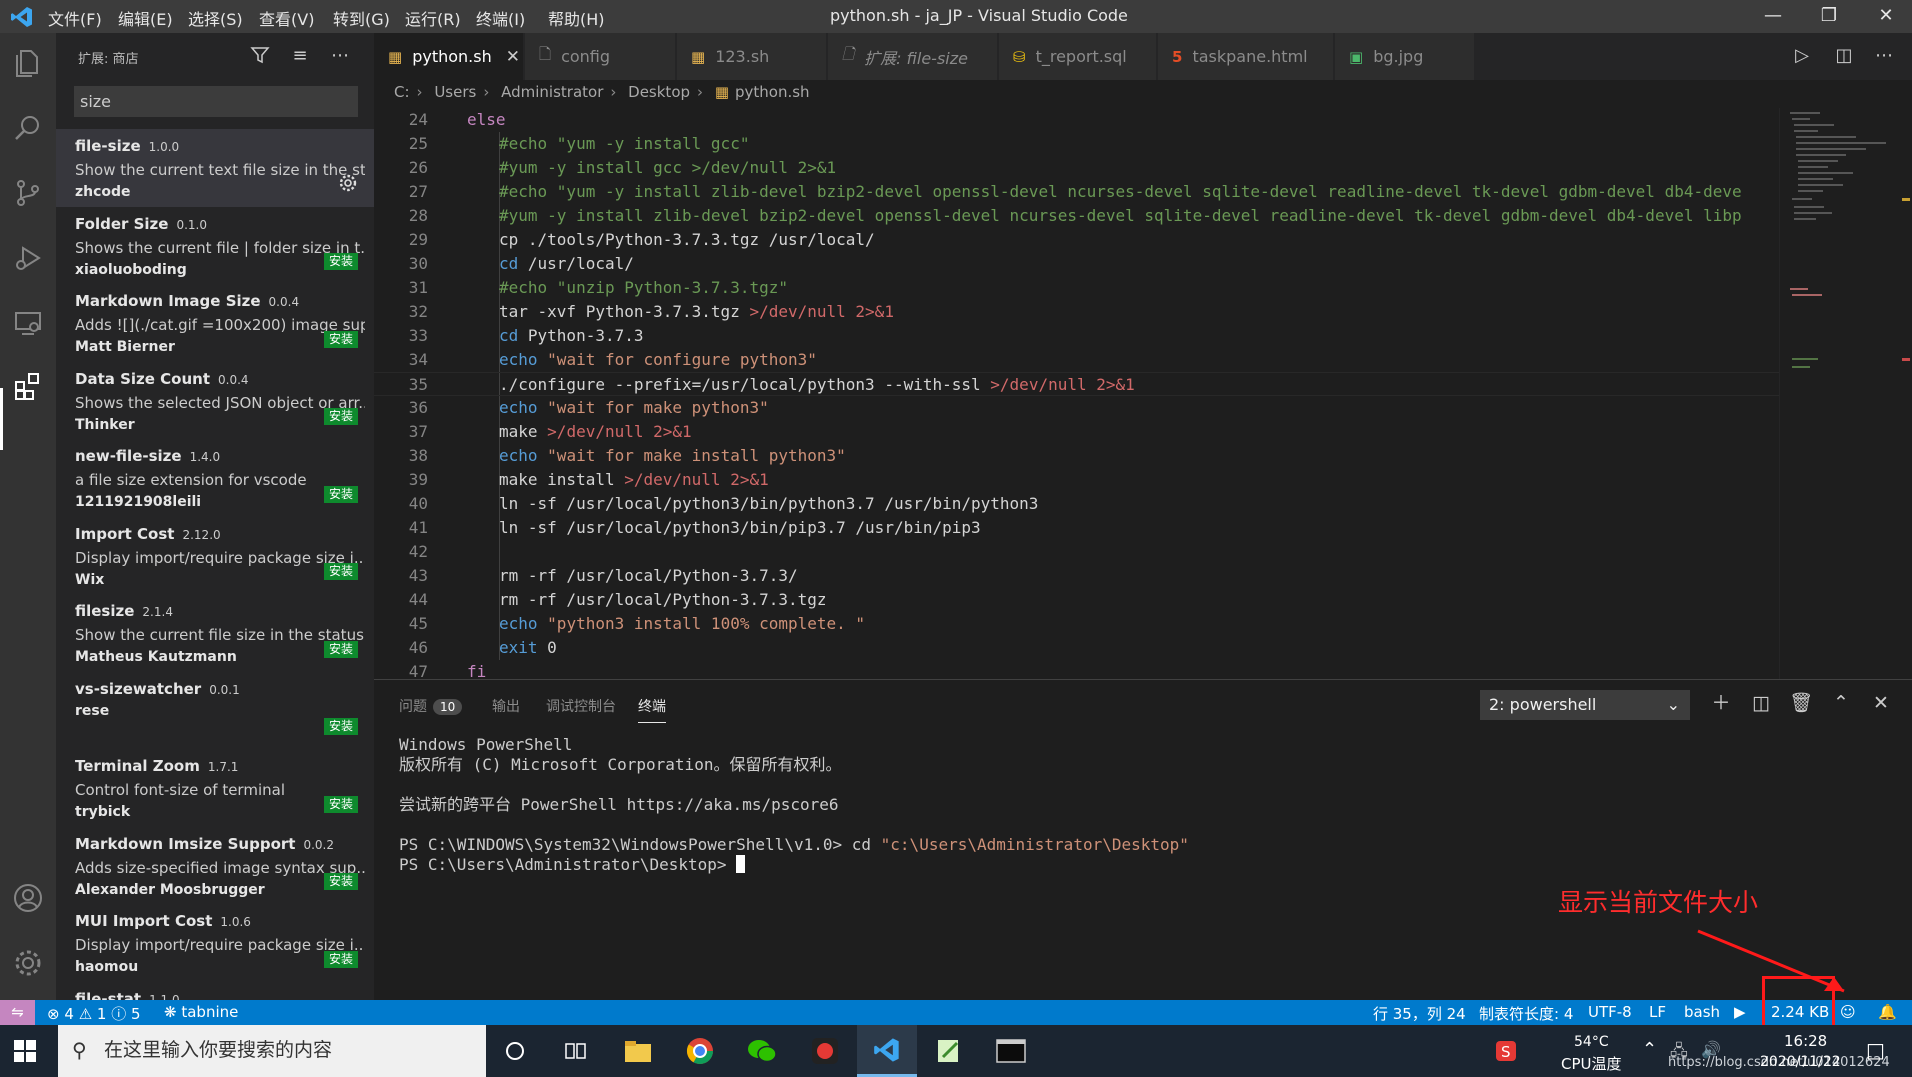  Describe the element at coordinates (513, 57) in the screenshot. I see `close-tab-icon: ✕` at that location.